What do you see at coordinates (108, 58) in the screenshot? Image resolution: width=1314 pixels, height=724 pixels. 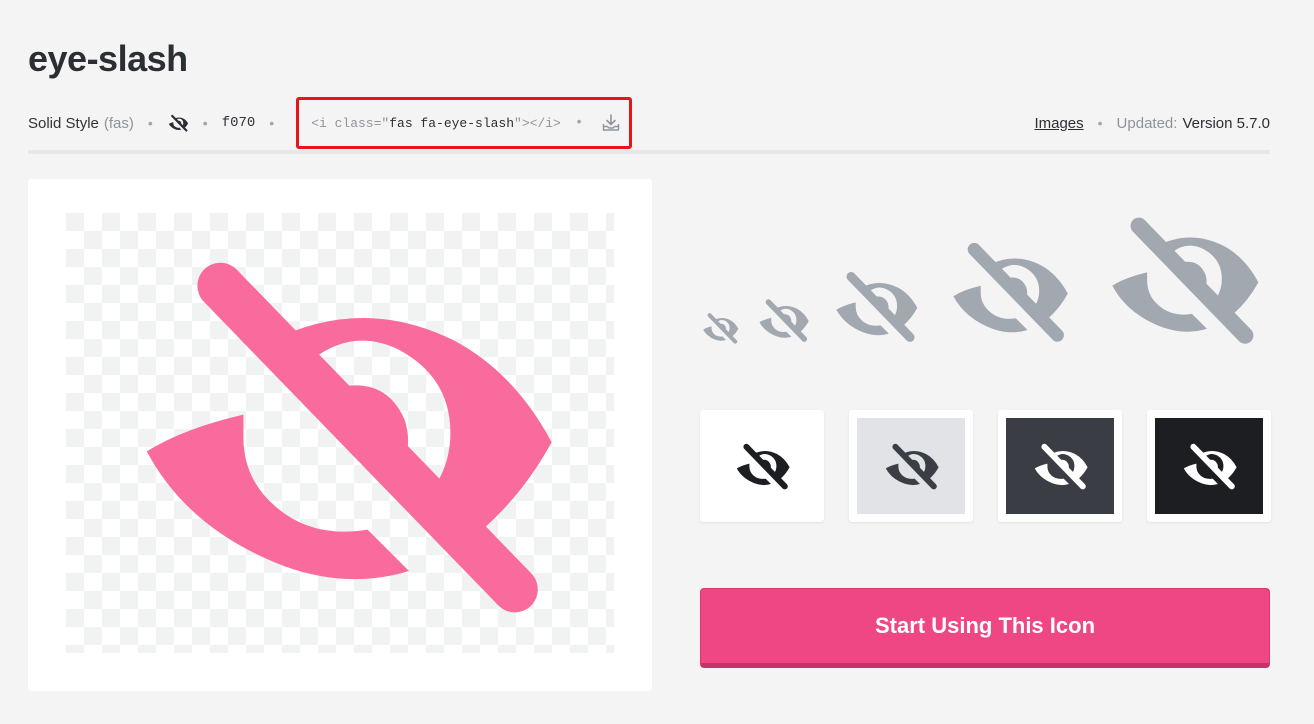 I see `page-title: eye-slash` at bounding box center [108, 58].